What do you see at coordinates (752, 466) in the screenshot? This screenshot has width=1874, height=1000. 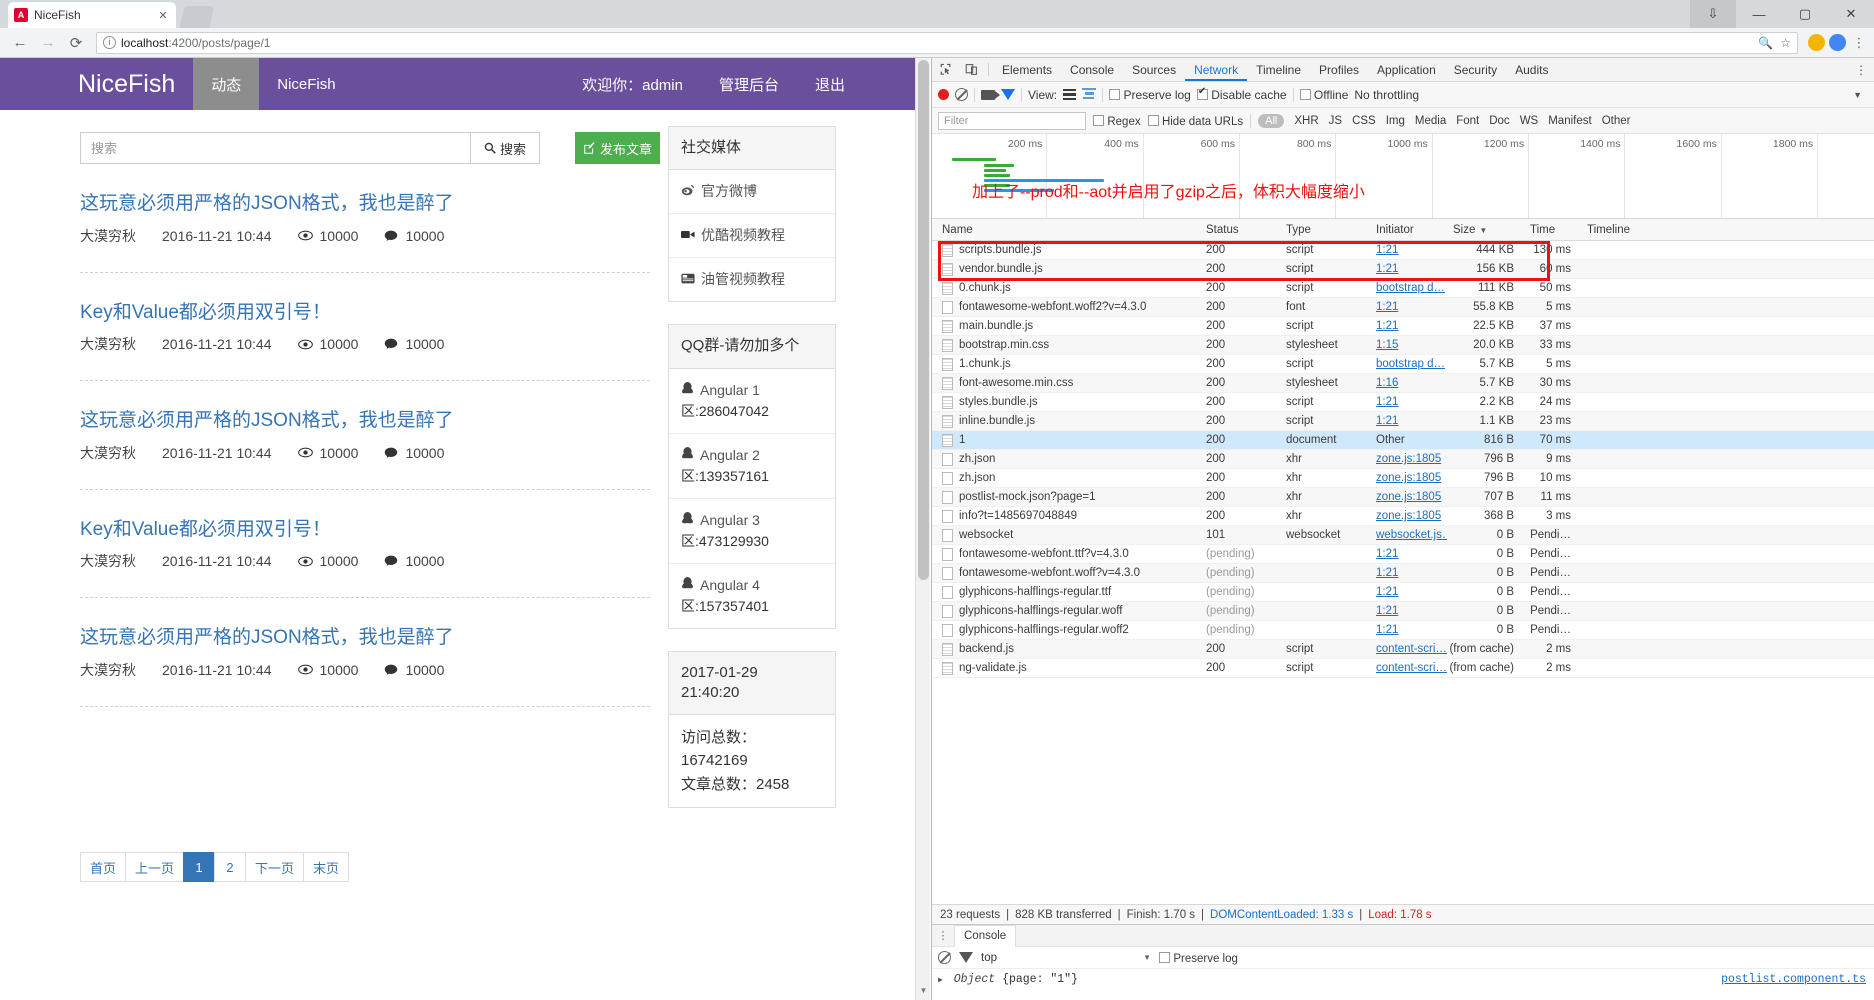 I see `qq-group-item: Angular 2 区:139357161` at bounding box center [752, 466].